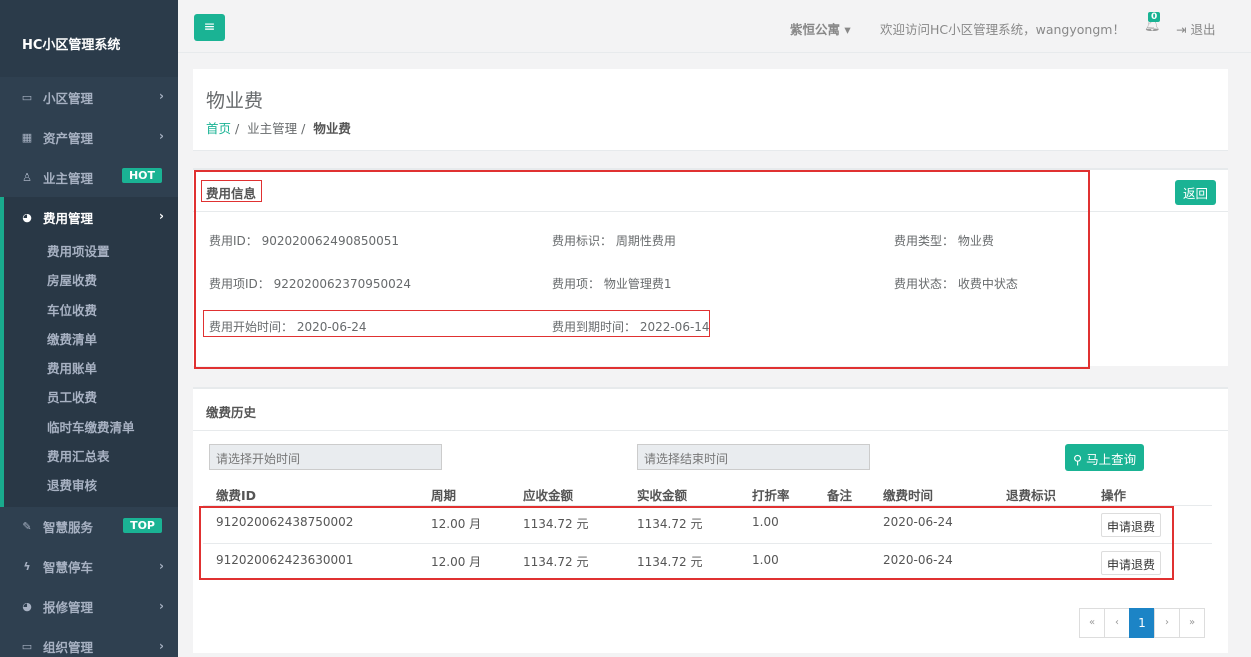 The width and height of the screenshot is (1251, 657). Describe the element at coordinates (288, 327) in the screenshot. I see `fee-start-time: 费用开始时间： 2020-06-24` at that location.